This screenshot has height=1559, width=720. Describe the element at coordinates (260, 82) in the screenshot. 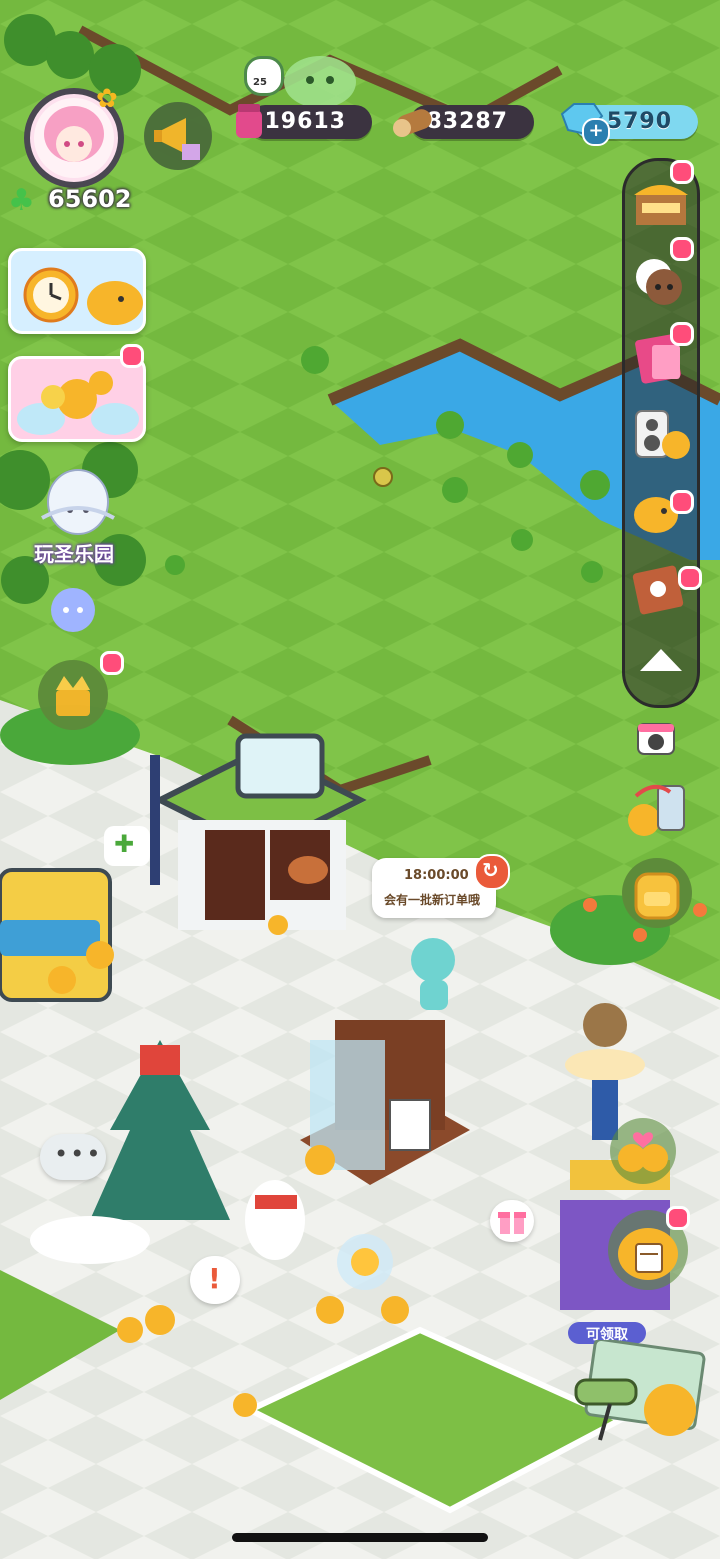

I see `level-badge-value: 25` at that location.